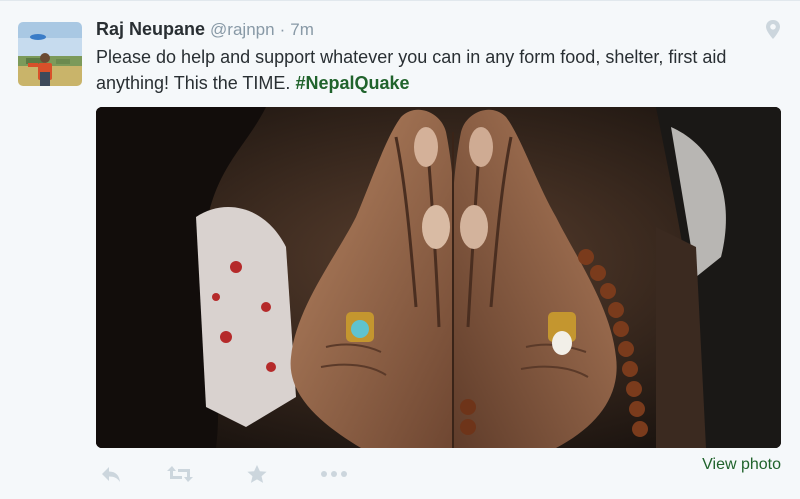 This screenshot has height=499, width=800. I want to click on location-pin-icon, so click(773, 29).